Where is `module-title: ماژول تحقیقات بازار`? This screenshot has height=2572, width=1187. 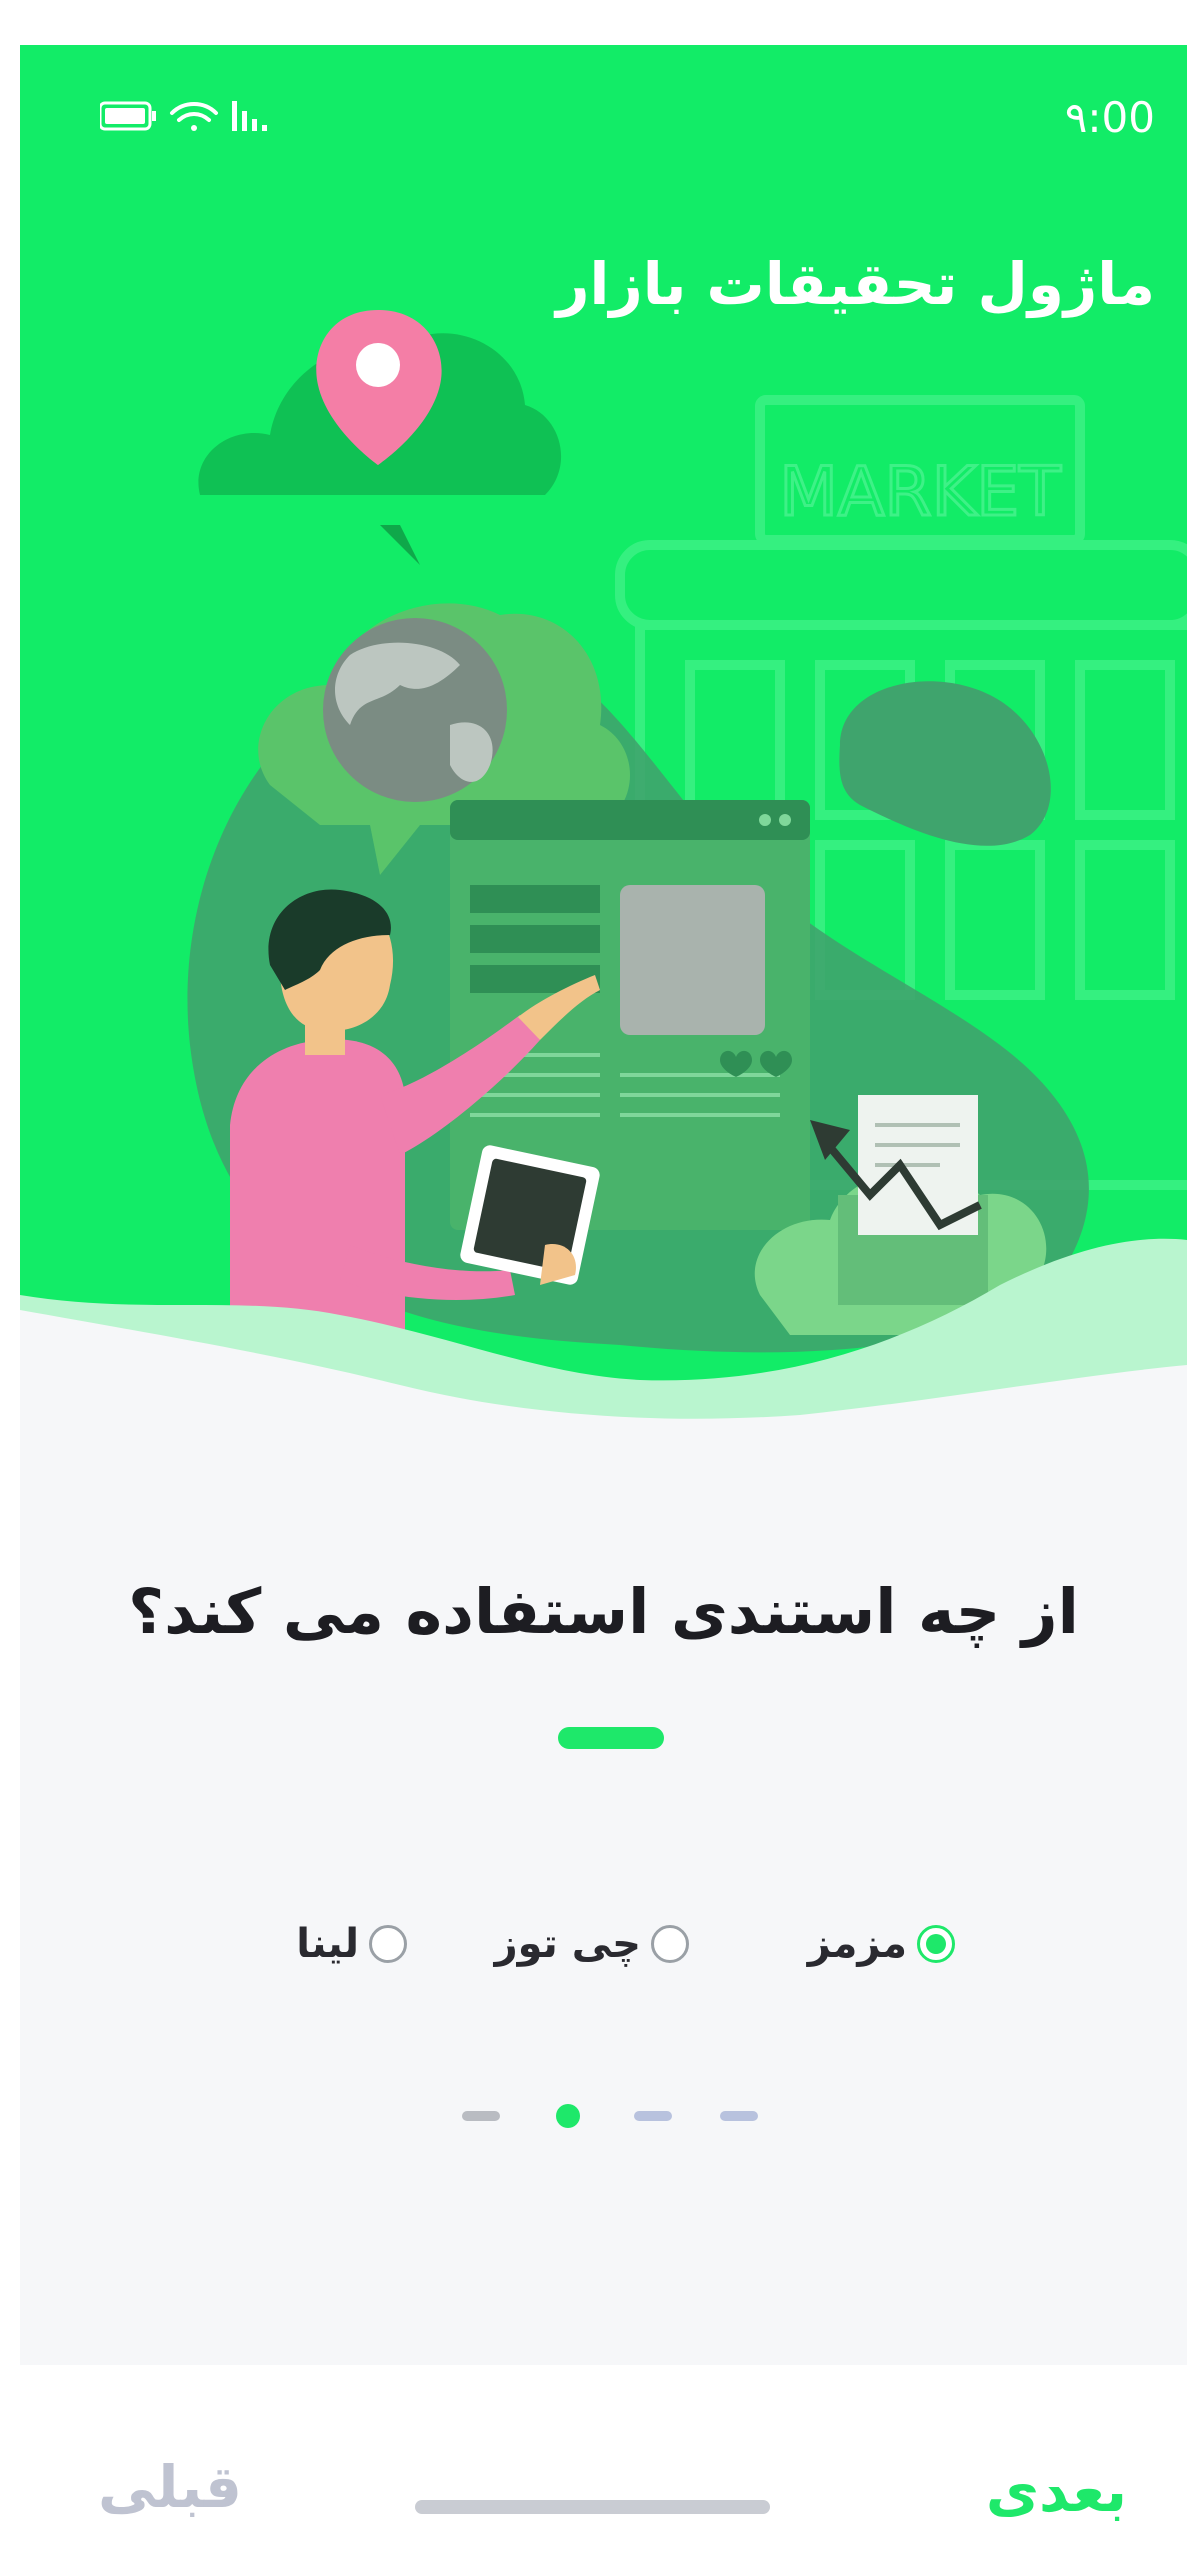 module-title: ماژول تحقیقات بازار is located at coordinates (855, 284).